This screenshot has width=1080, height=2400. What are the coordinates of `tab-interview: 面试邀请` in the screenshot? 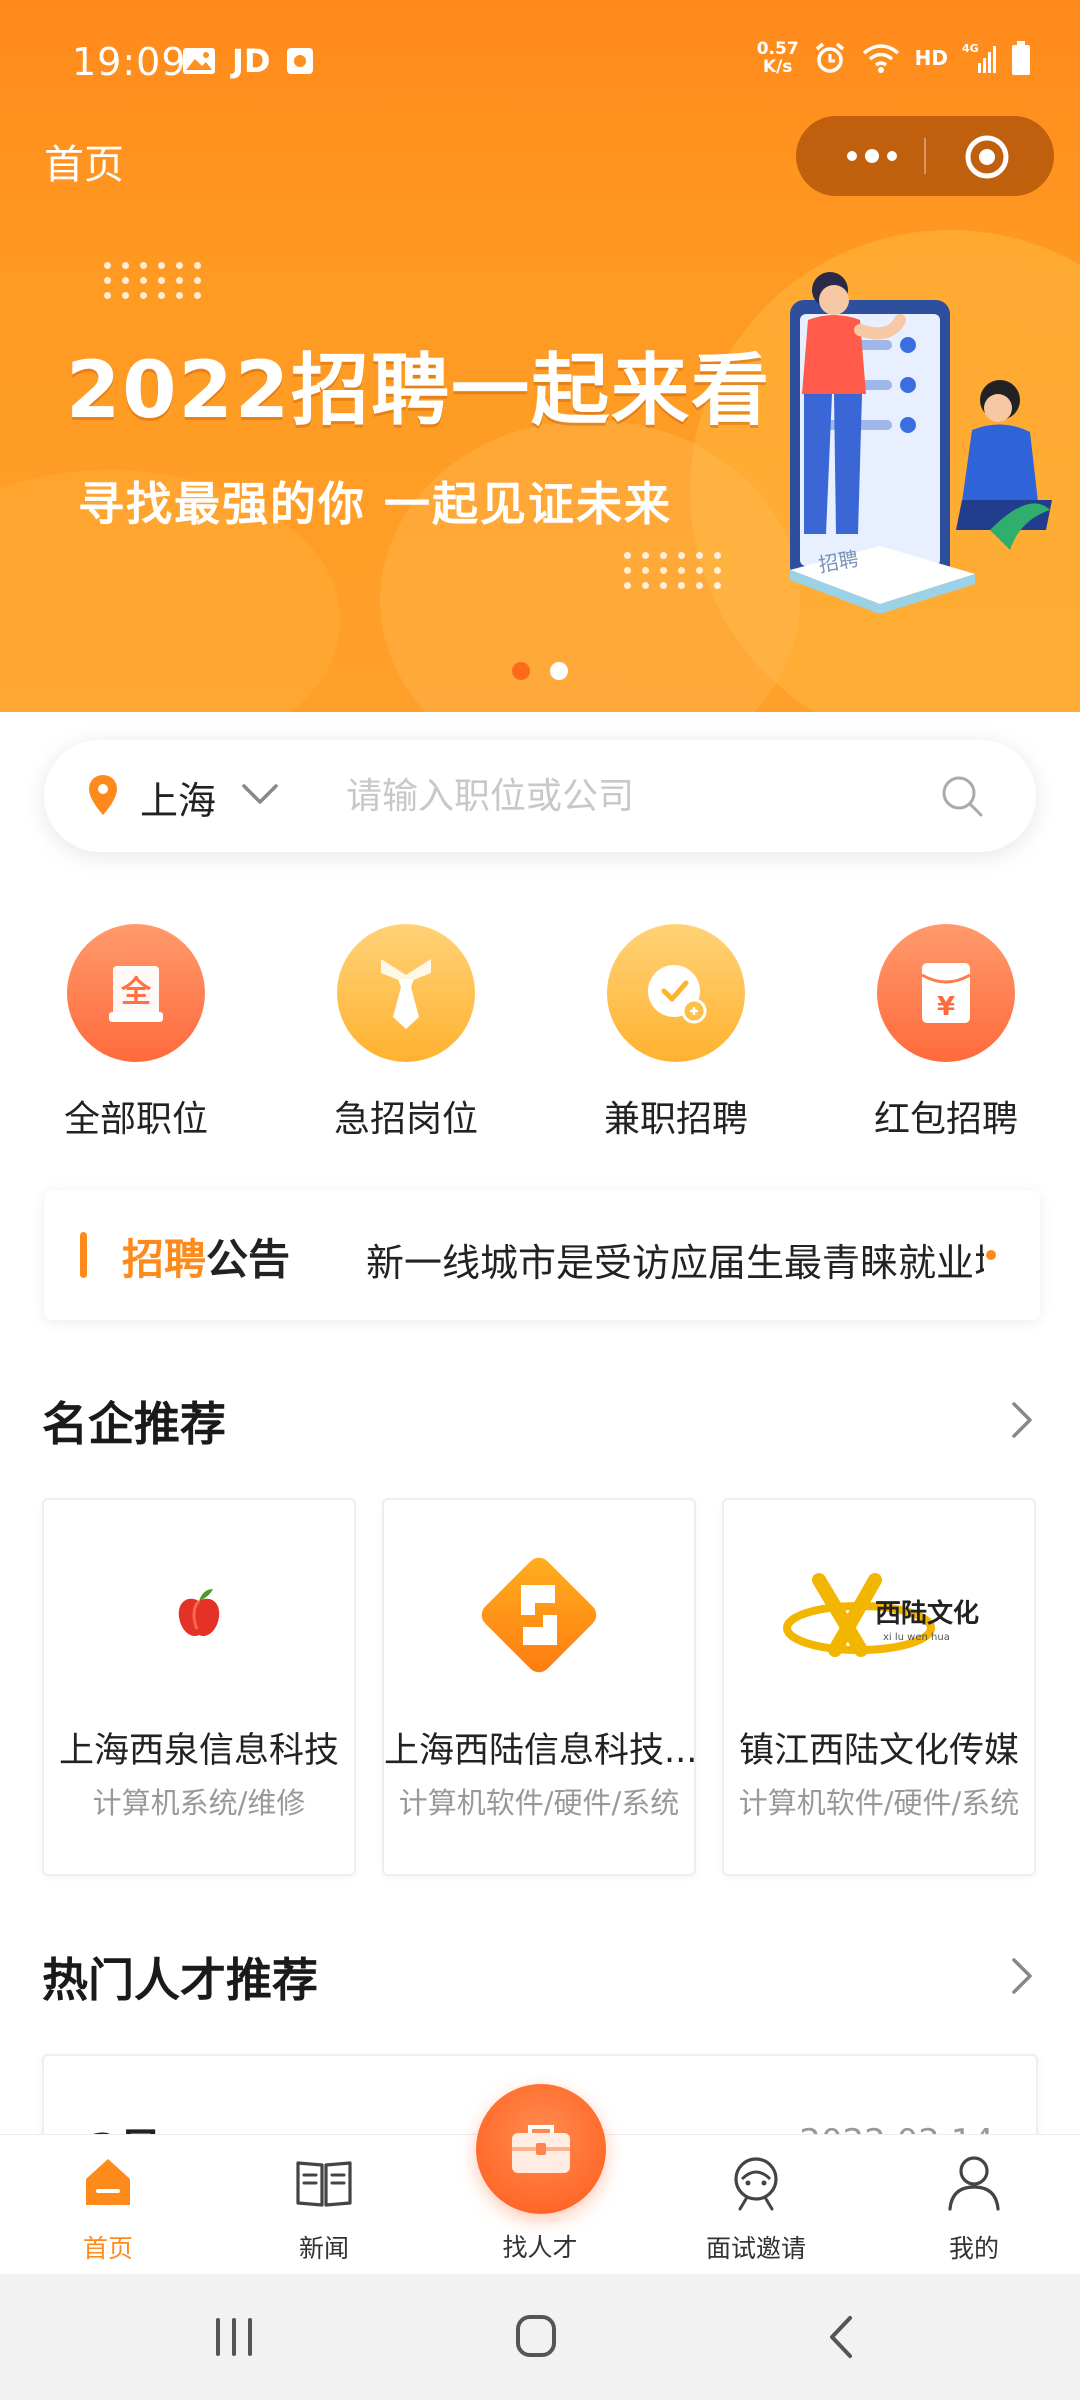 It's located at (756, 2205).